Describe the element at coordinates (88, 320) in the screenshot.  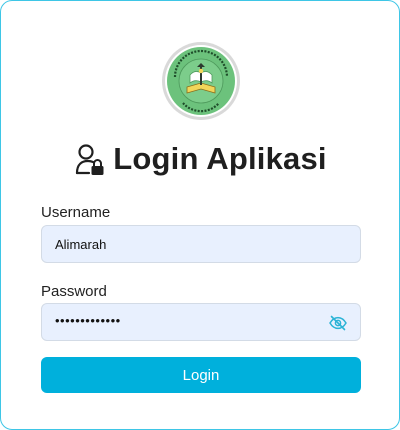
I see `password-value: •••••••••••••` at that location.